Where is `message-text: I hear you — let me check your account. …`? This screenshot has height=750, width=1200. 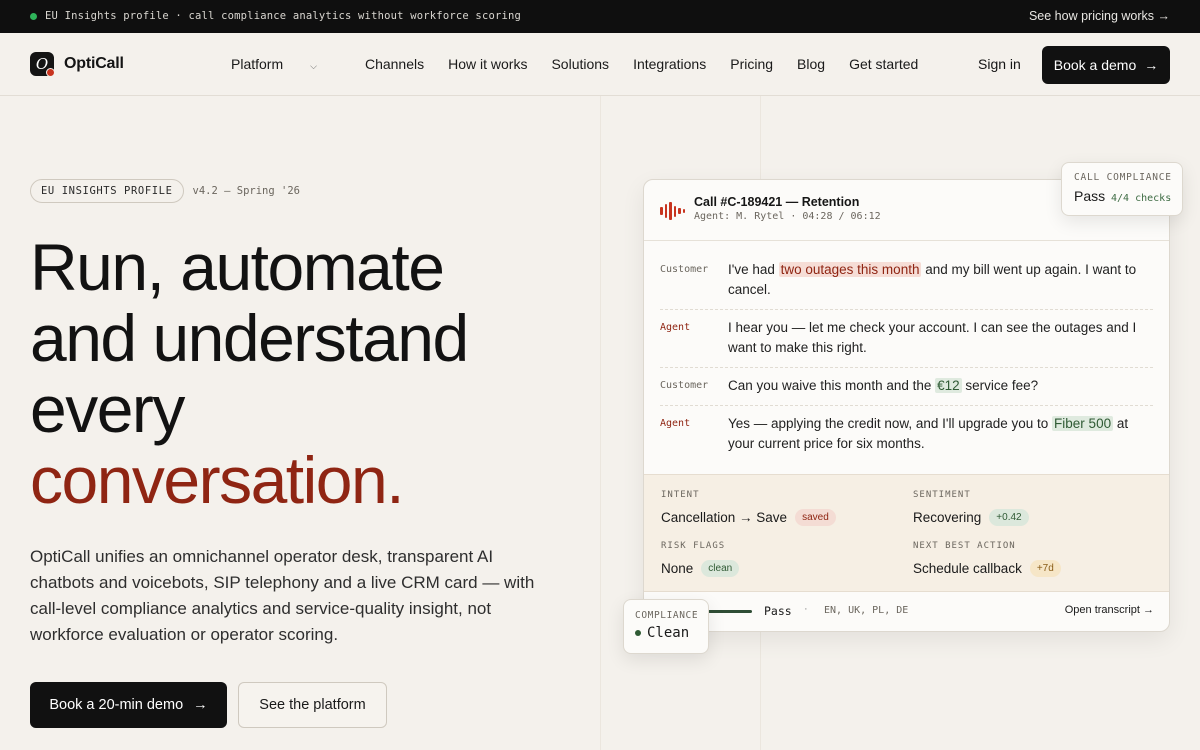 message-text: I hear you — let me check your account. … is located at coordinates (932, 337).